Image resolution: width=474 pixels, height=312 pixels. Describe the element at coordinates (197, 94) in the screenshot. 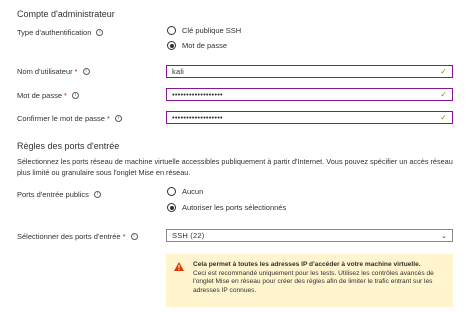

I see `password-value: ••••••••••••••••••` at that location.